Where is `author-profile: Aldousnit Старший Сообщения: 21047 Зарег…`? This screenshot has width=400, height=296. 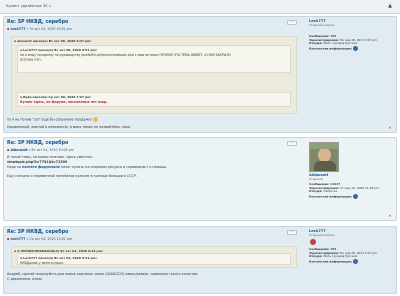
author-profile: Aldousnit Старший Сообщения: 21047 Зарег… is located at coordinates (352, 170).